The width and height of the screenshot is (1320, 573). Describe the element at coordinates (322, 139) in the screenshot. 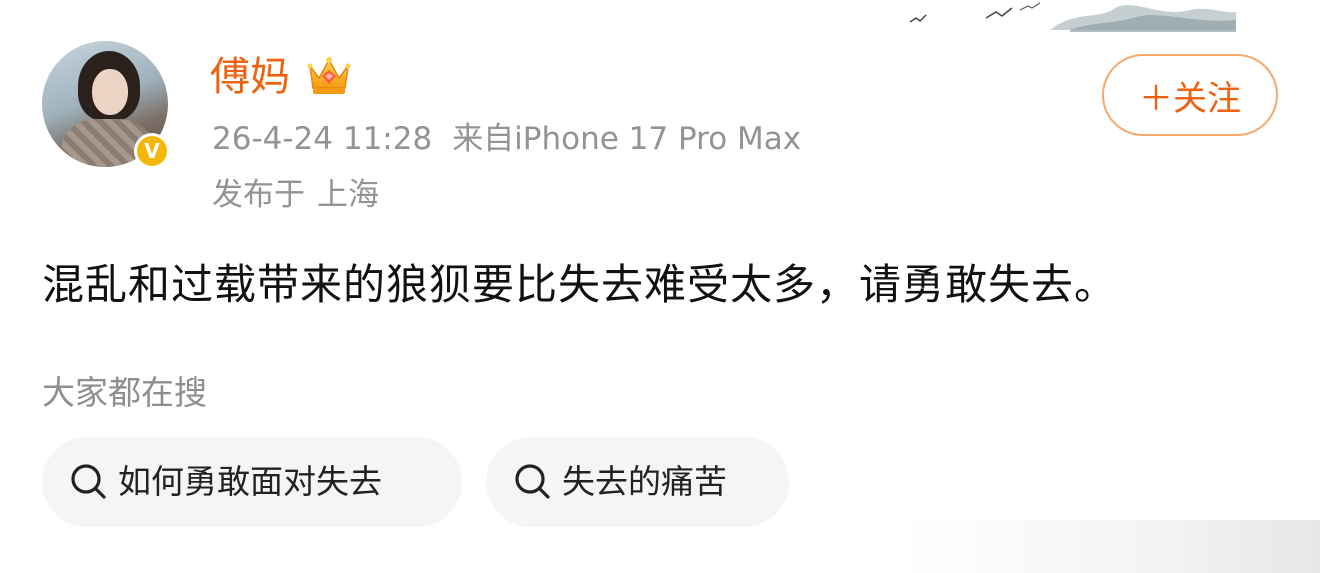

I see `post-timestamp: 26-4-24 11:28` at that location.